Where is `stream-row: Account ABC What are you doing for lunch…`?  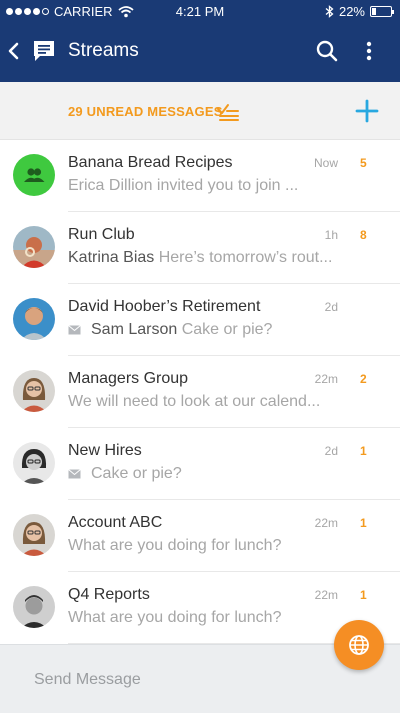 stream-row: Account ABC What are you doing for lunch… is located at coordinates (200, 536).